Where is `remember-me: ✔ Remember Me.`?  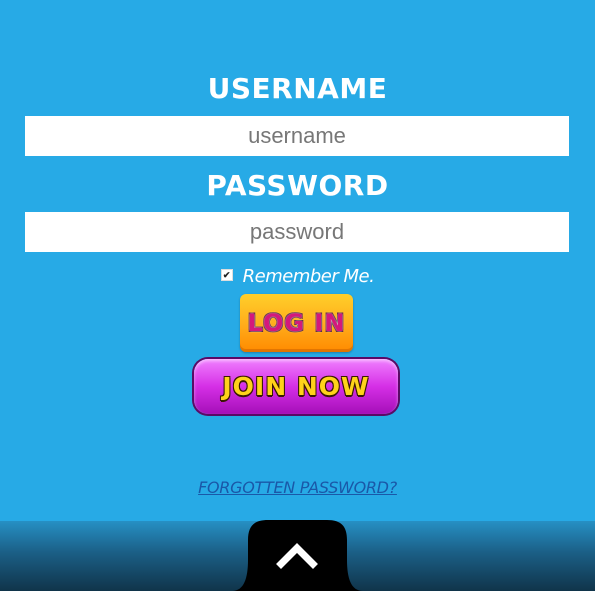
remember-me: ✔ Remember Me. is located at coordinates (297, 276).